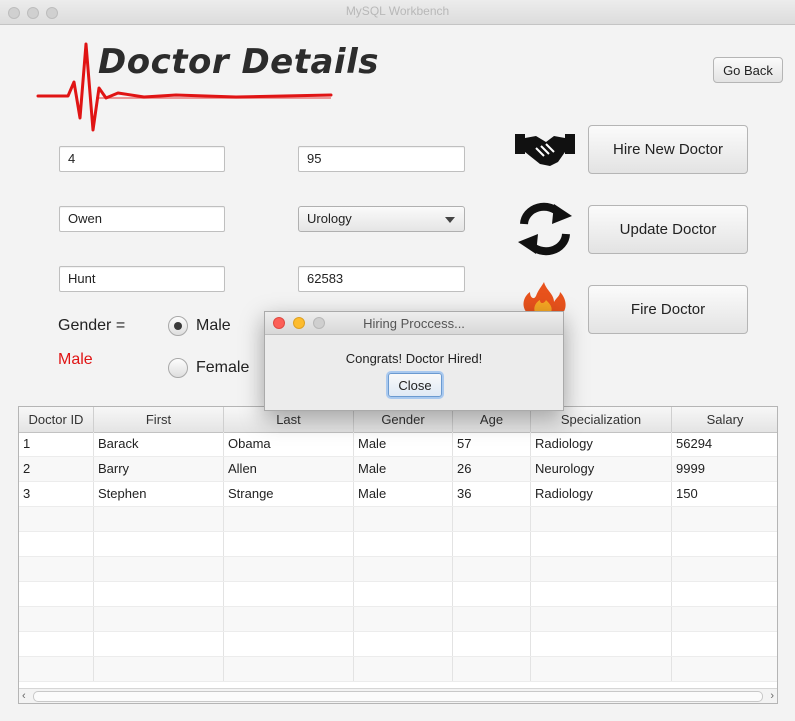  Describe the element at coordinates (56, 419) in the screenshot. I see `column-header-doctor-id: Doctor ID` at that location.